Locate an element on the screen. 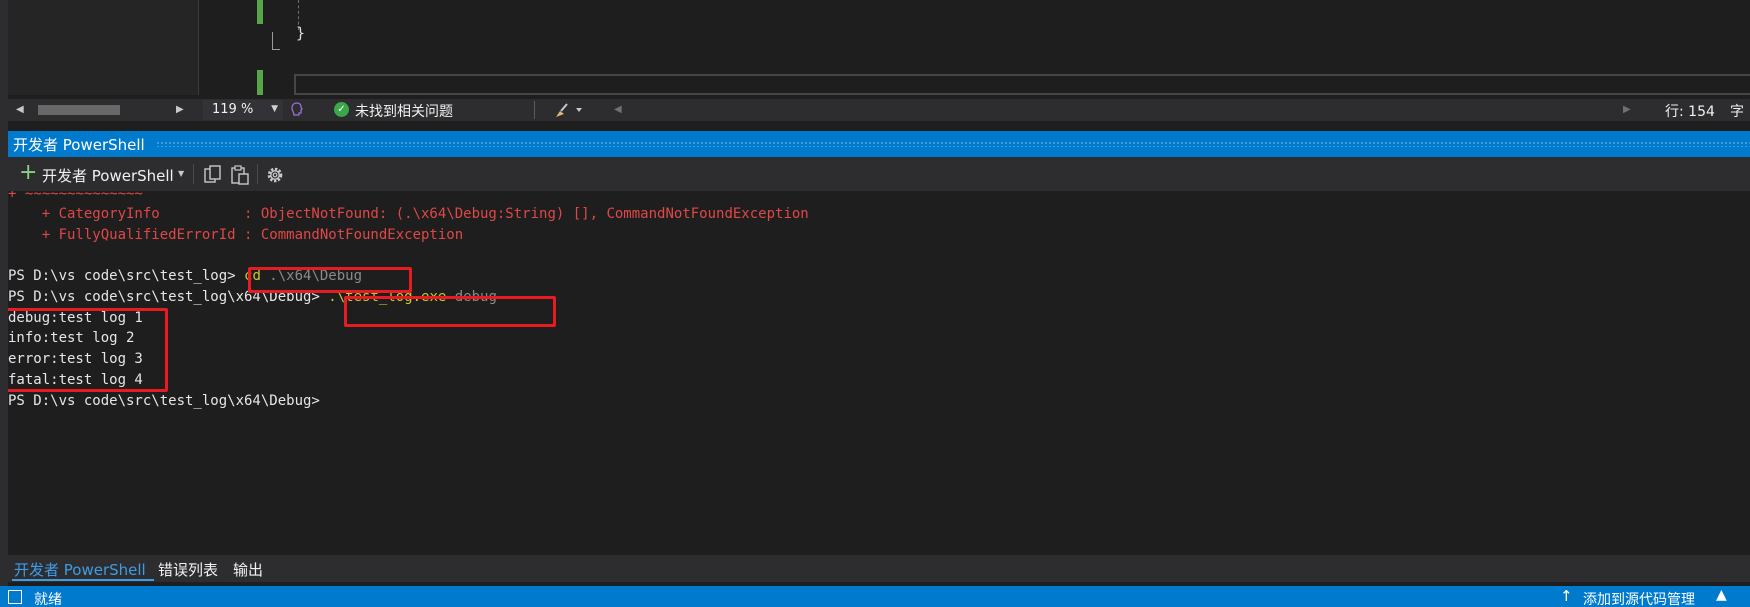 The image size is (1750, 607). source-control-caret: ▲ is located at coordinates (1721, 595).